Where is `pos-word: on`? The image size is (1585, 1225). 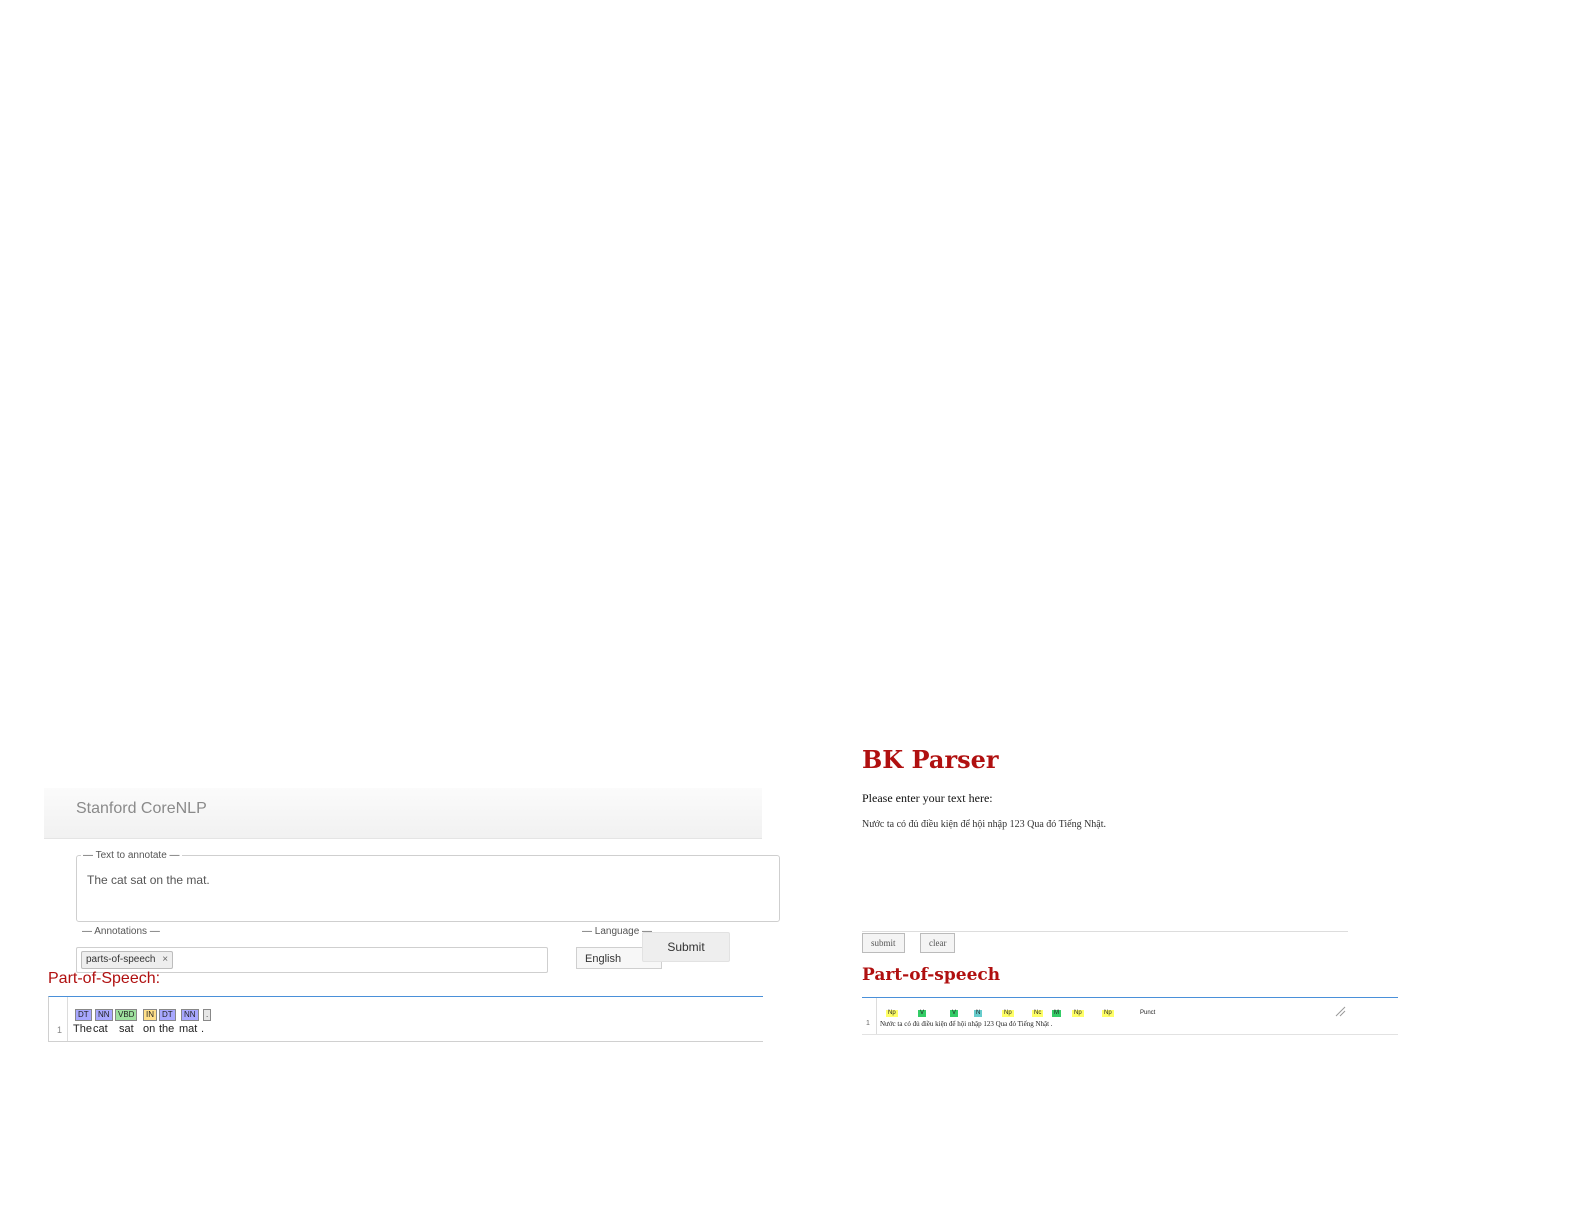
pos-word: on is located at coordinates (149, 1029).